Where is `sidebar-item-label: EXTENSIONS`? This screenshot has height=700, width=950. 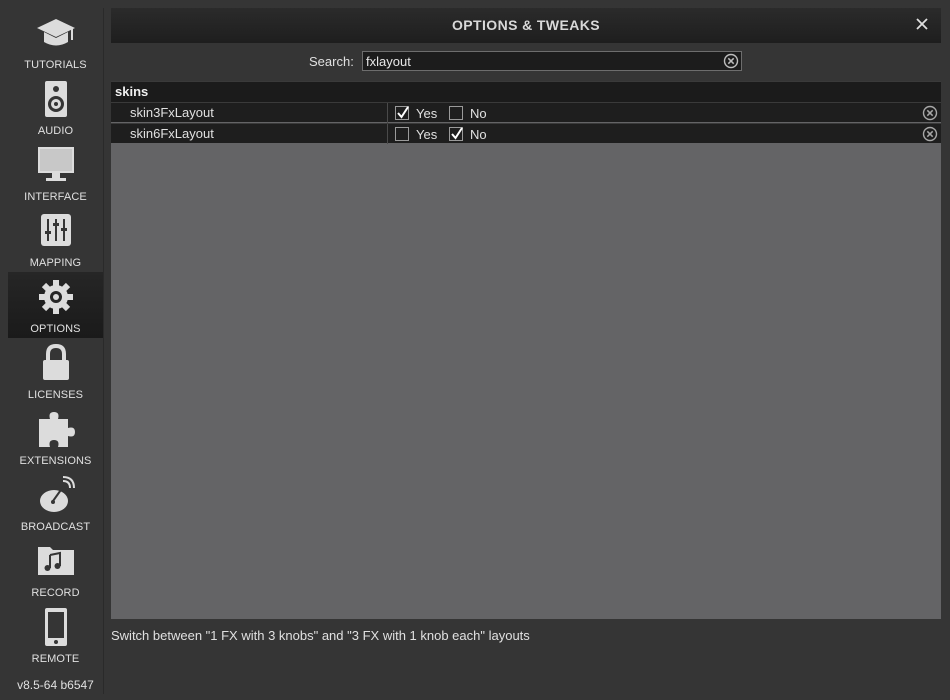
sidebar-item-label: EXTENSIONS is located at coordinates (55, 461).